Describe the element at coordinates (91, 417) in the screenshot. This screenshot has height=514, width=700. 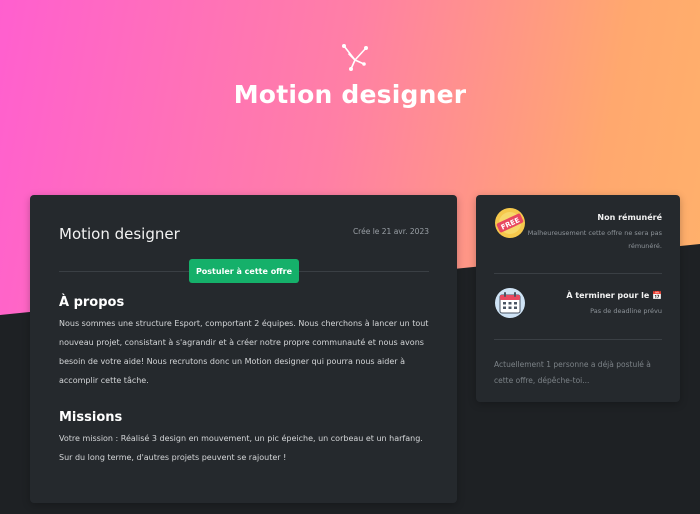
I see `missions-heading: Missions` at that location.